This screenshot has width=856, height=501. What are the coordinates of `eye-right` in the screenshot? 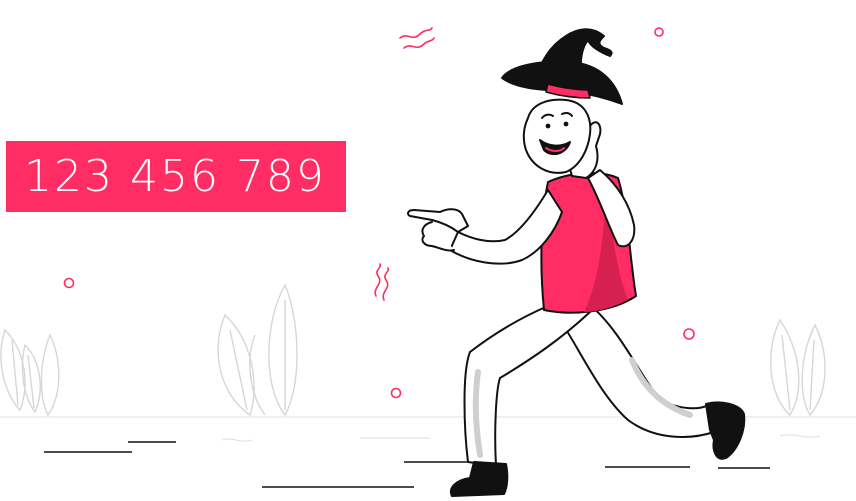 It's located at (566, 124).